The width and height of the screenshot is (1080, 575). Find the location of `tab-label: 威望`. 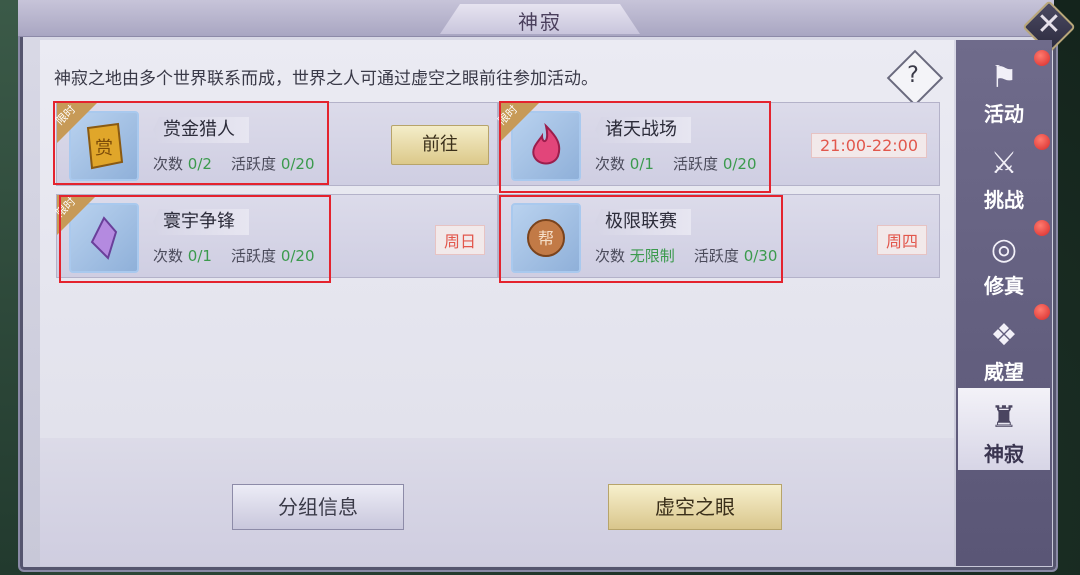

tab-label: 威望 is located at coordinates (1004, 372).